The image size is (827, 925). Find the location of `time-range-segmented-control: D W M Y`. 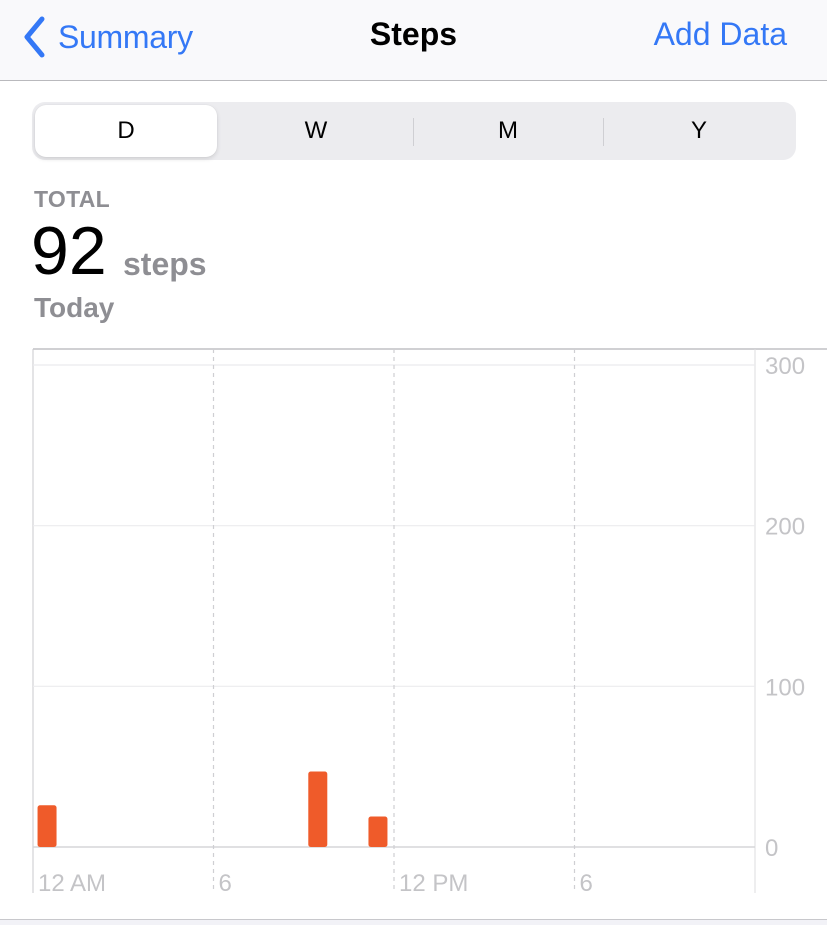

time-range-segmented-control: D W M Y is located at coordinates (414, 131).